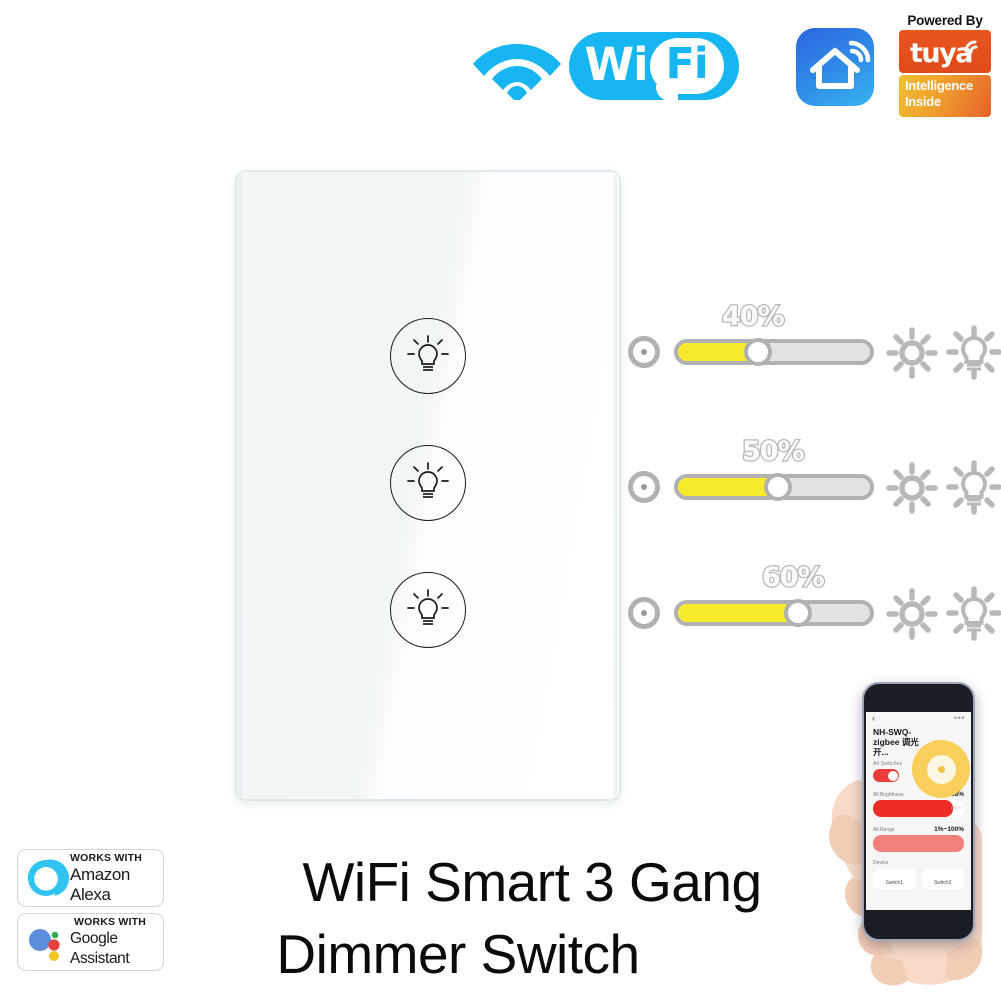 This screenshot has height=1001, width=1001. What do you see at coordinates (923, 101) in the screenshot?
I see `tuya-tagline-line2: Inside` at bounding box center [923, 101].